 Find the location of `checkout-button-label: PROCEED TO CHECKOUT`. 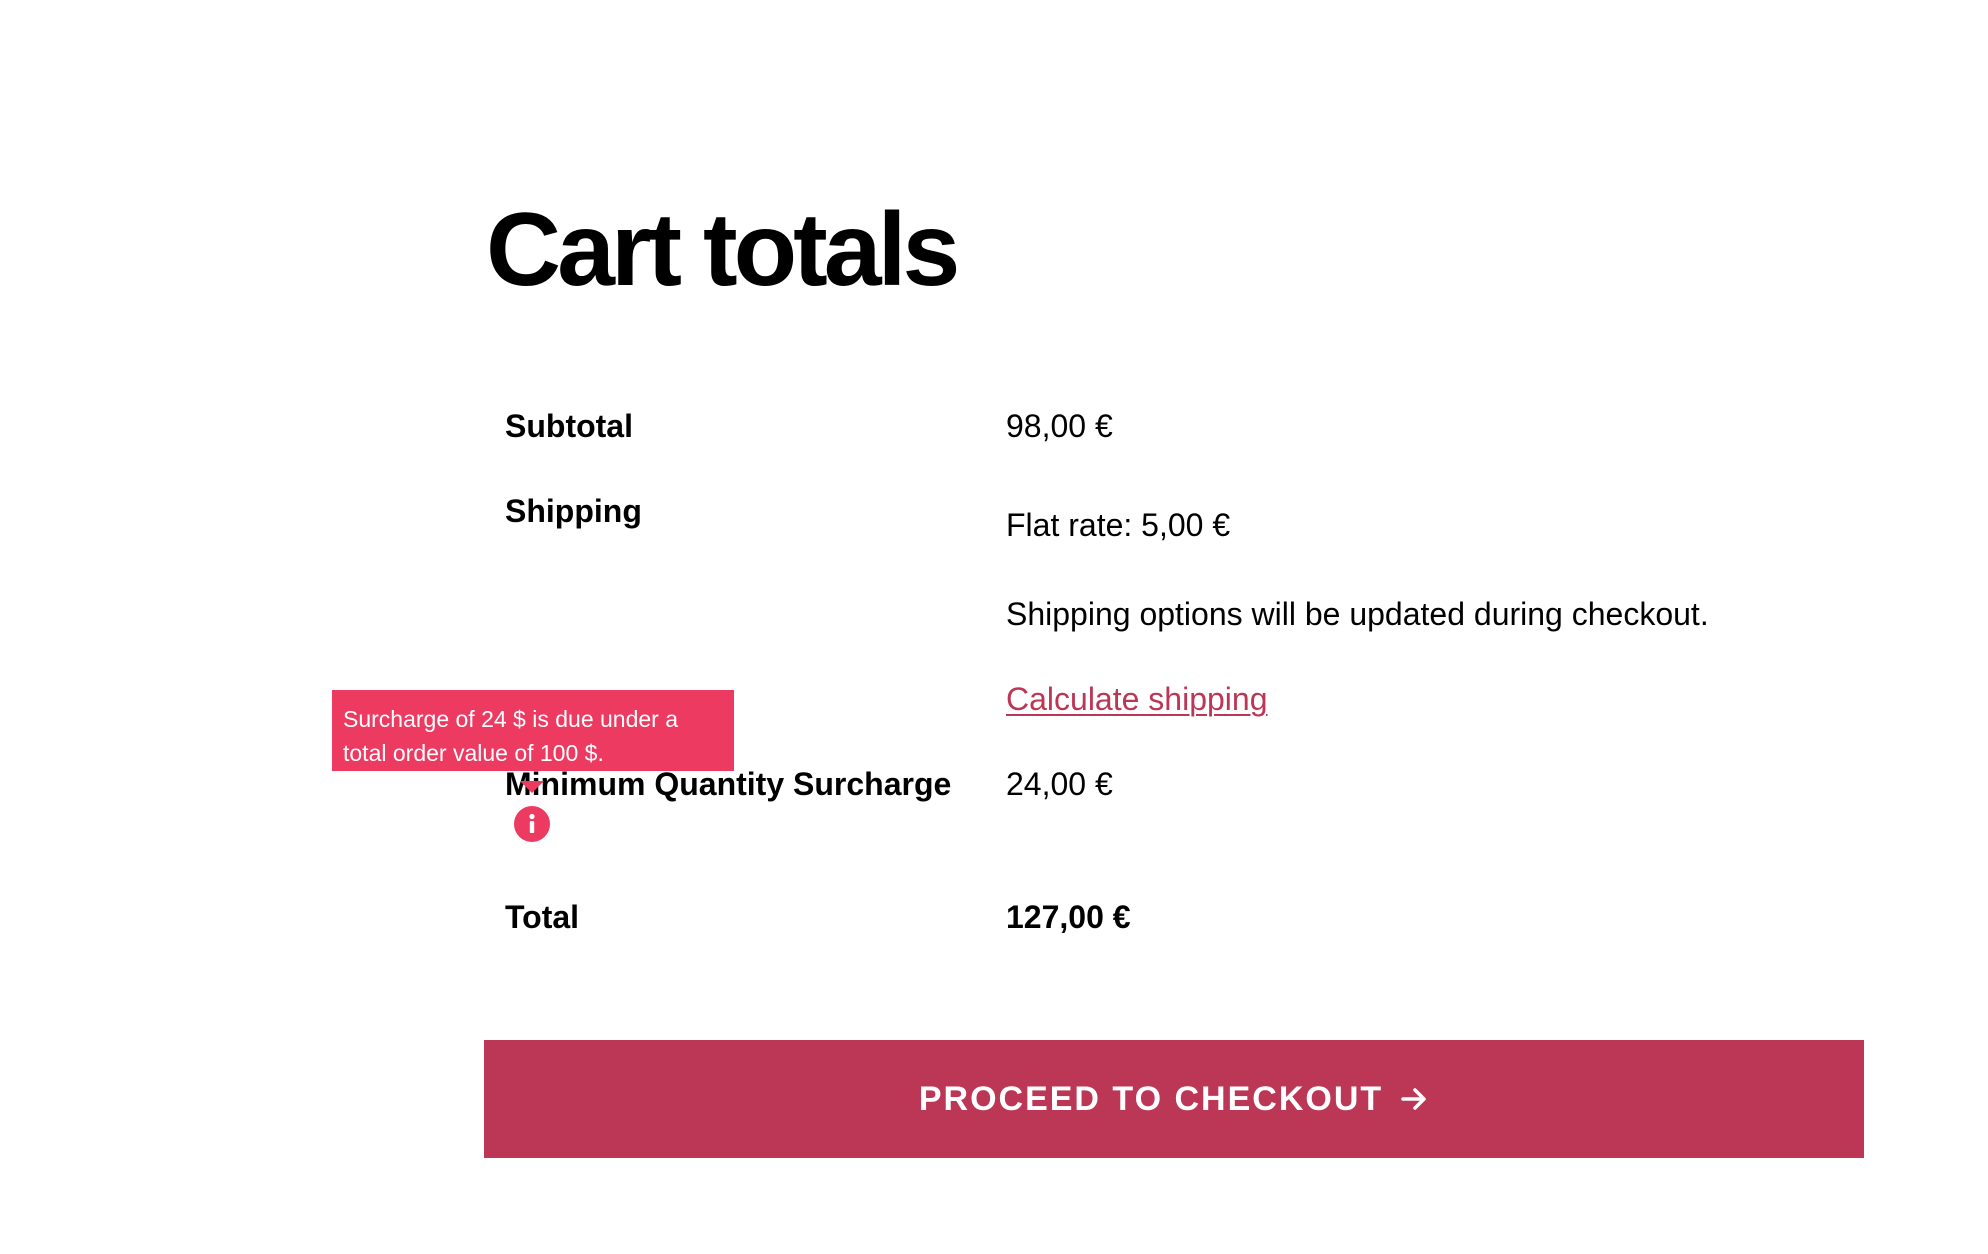

checkout-button-label: PROCEED TO CHECKOUT is located at coordinates (1151, 1098).